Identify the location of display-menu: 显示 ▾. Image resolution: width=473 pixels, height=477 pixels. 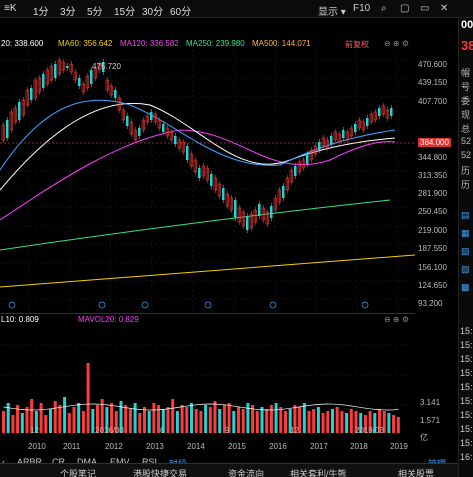
(332, 10).